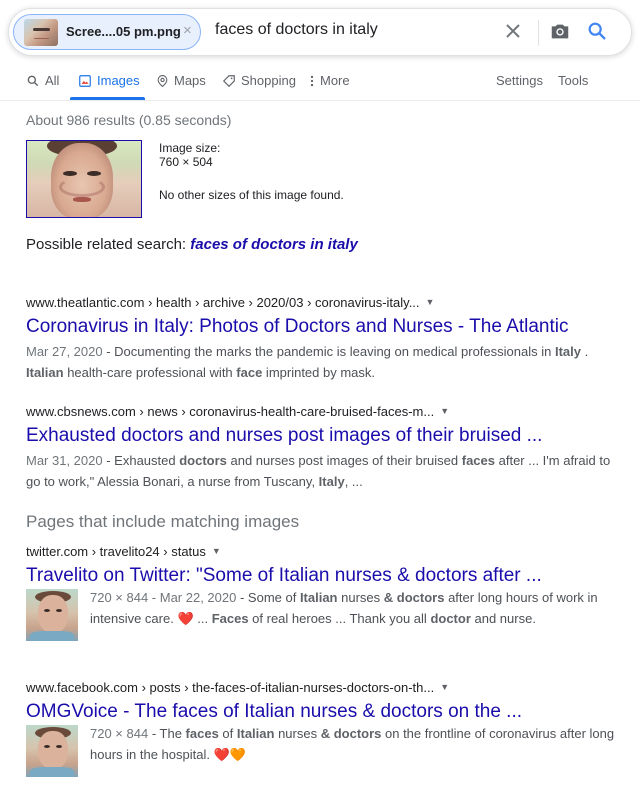  Describe the element at coordinates (249, 372) in the screenshot. I see `snippet-highlight: face` at that location.